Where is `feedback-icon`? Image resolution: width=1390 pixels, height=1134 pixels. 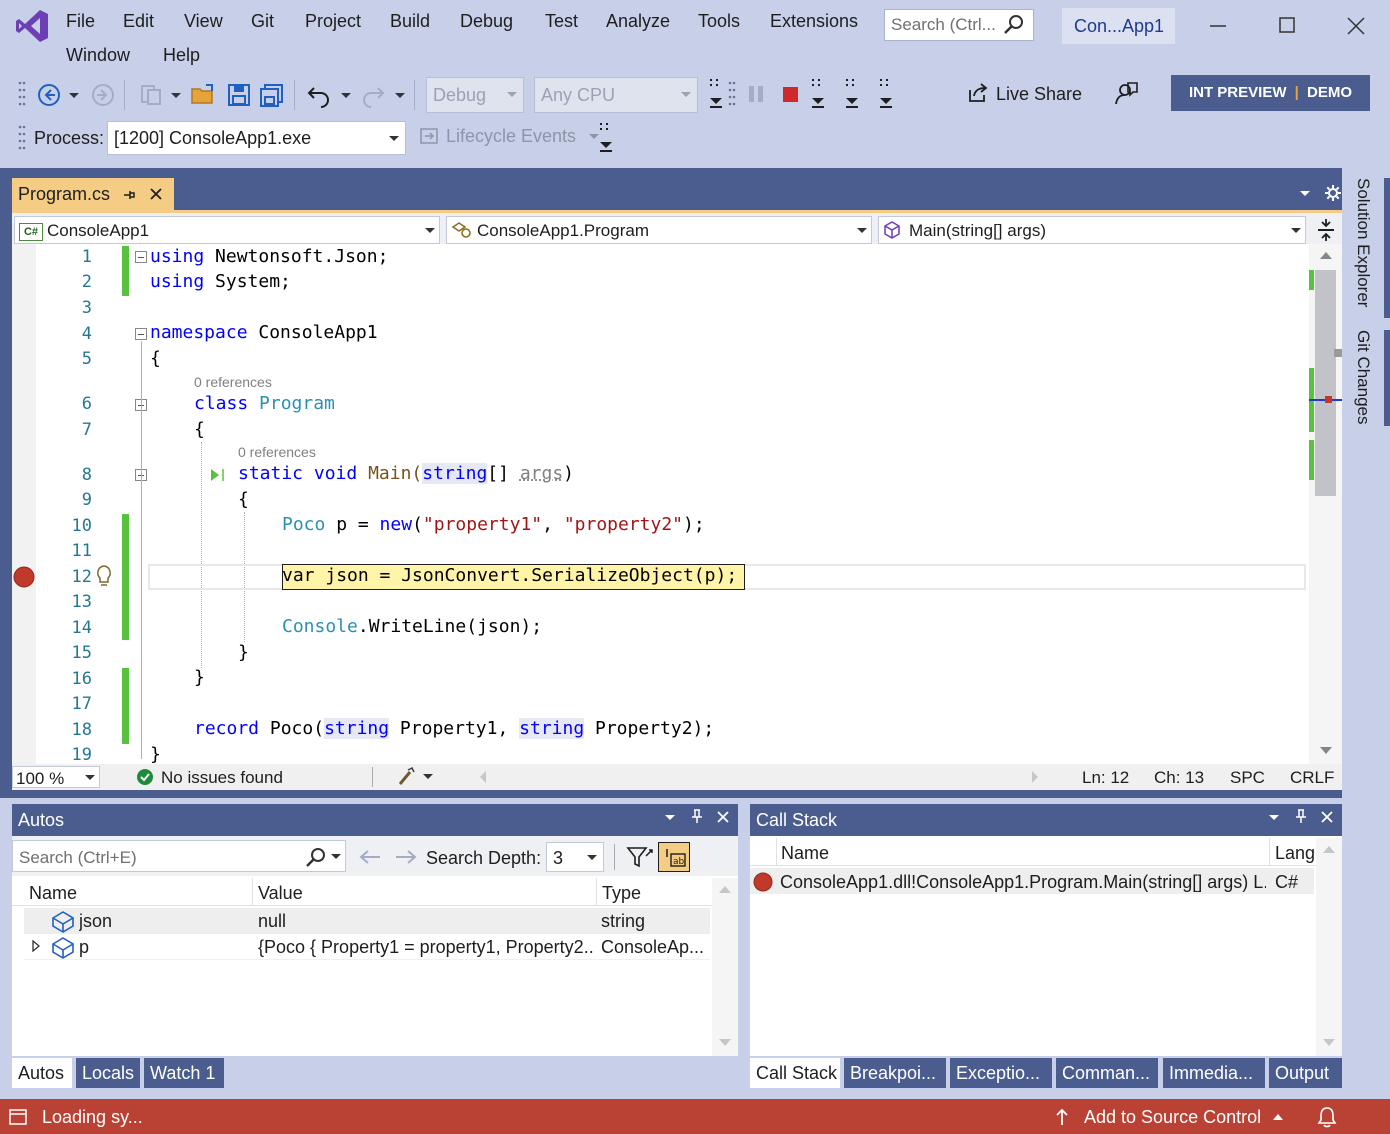
feedback-icon is located at coordinates (1126, 94).